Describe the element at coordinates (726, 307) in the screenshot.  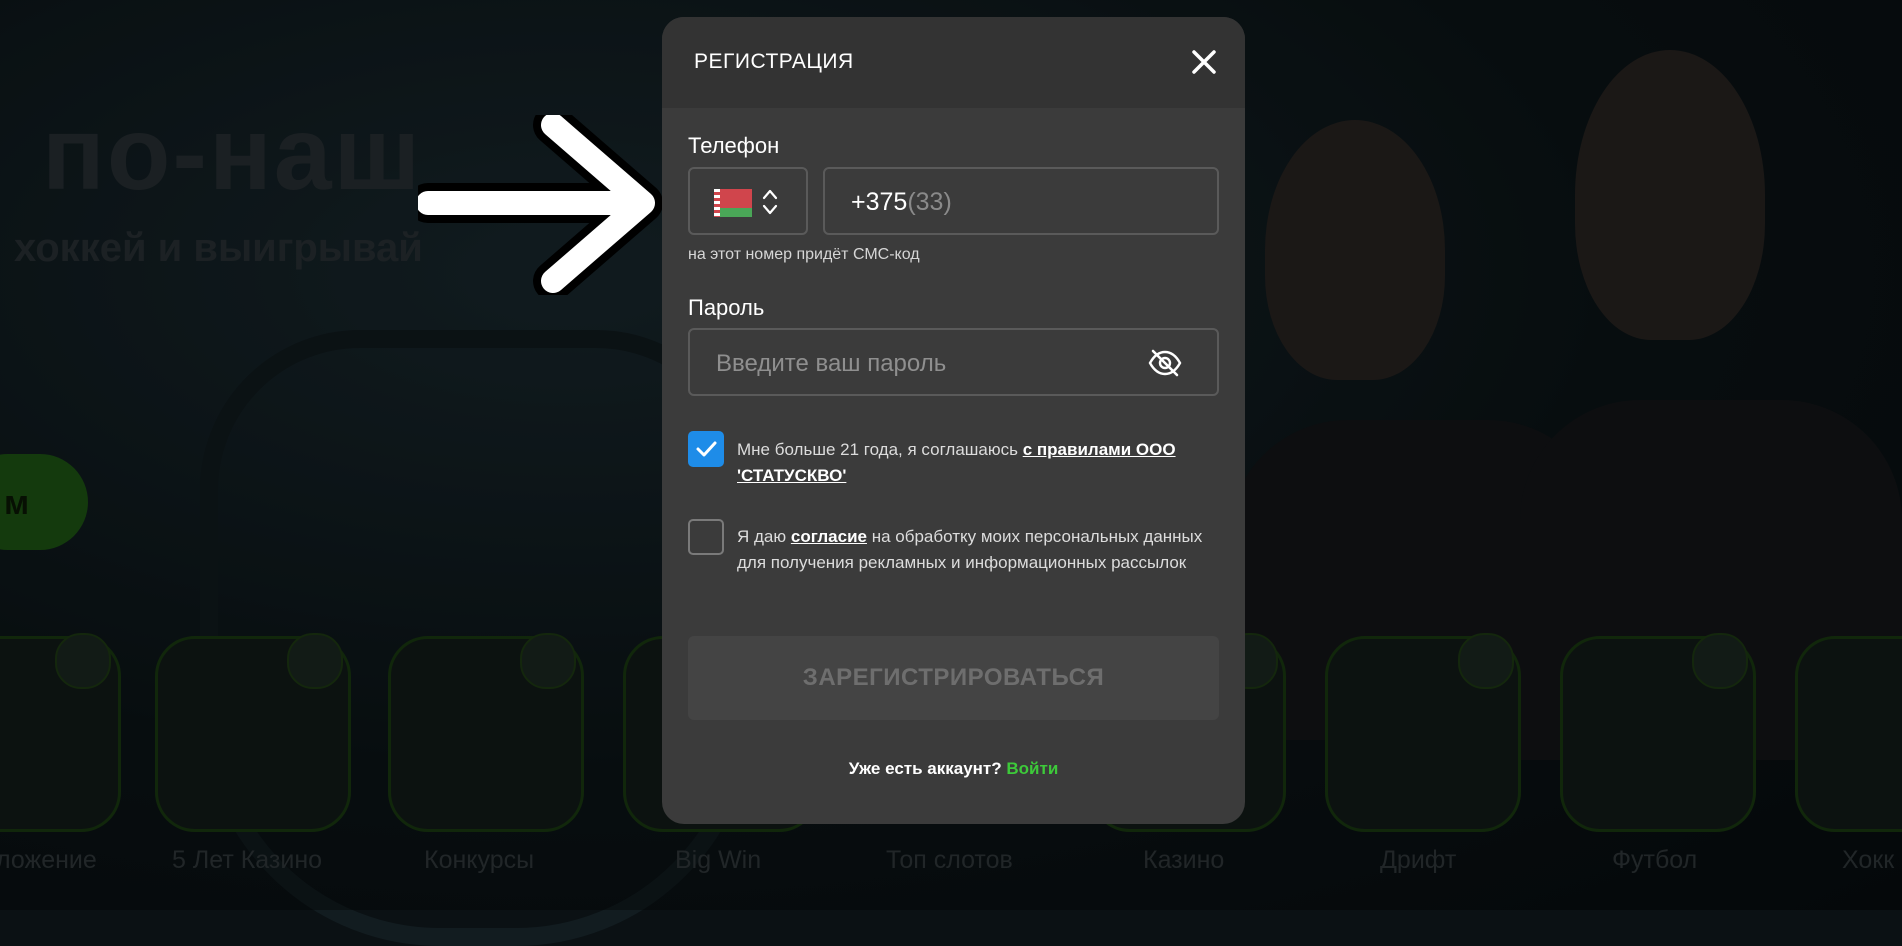
I see `password-label: Пароль` at that location.